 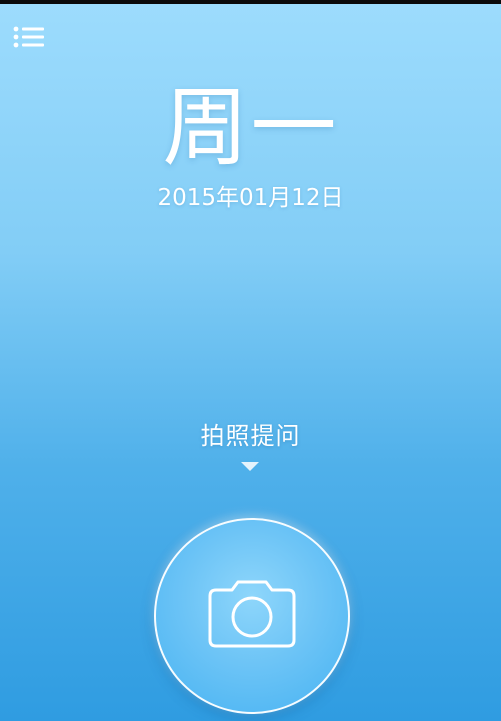 I want to click on camera-button, so click(x=252, y=616).